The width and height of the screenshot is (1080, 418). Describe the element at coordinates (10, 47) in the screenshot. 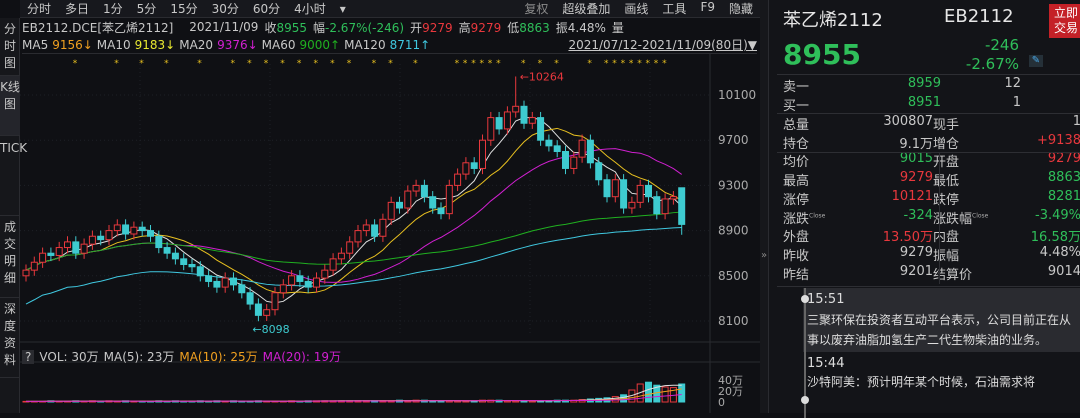

I see `vtab-timeshare: 分时图` at that location.